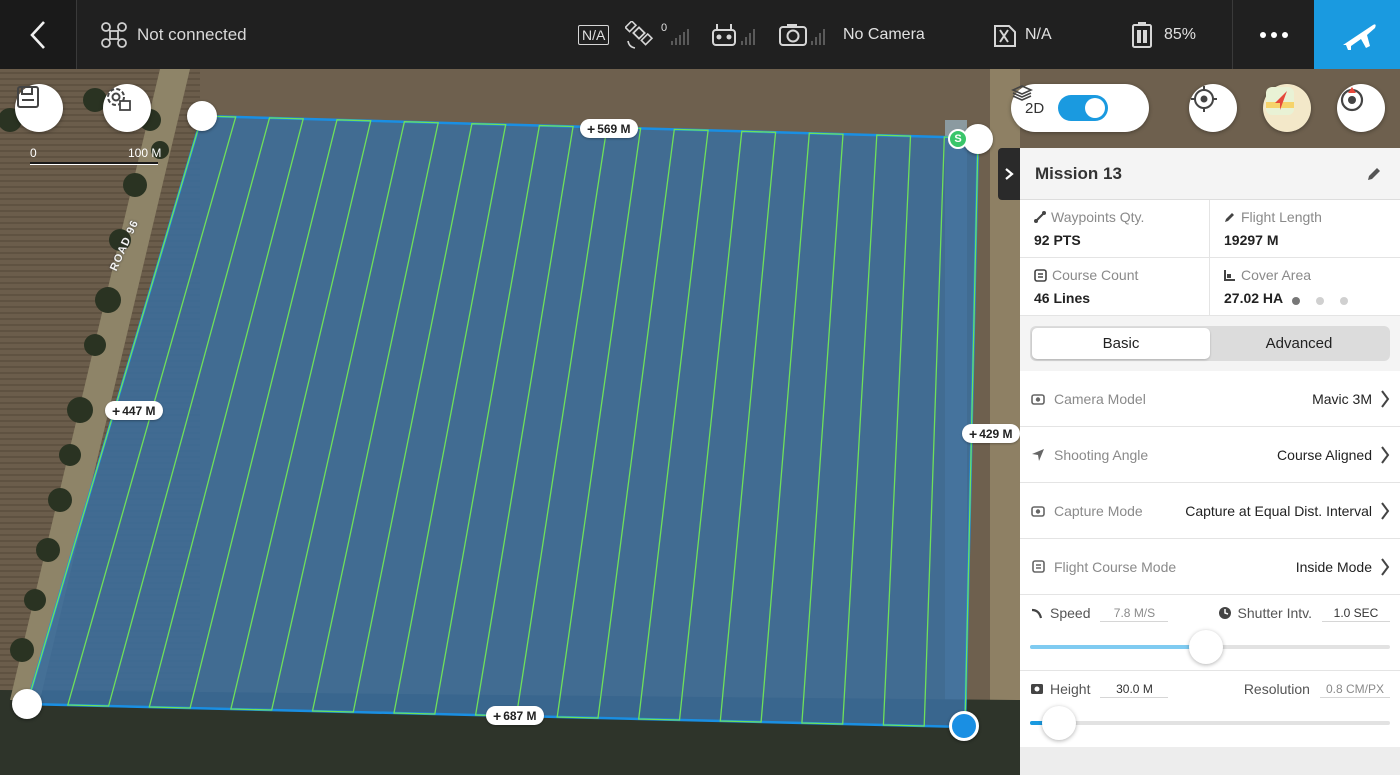 The height and width of the screenshot is (775, 1400). What do you see at coordinates (1210, 455) in the screenshot?
I see `shooting-angle-row: Shooting Angle Course Aligned` at bounding box center [1210, 455].